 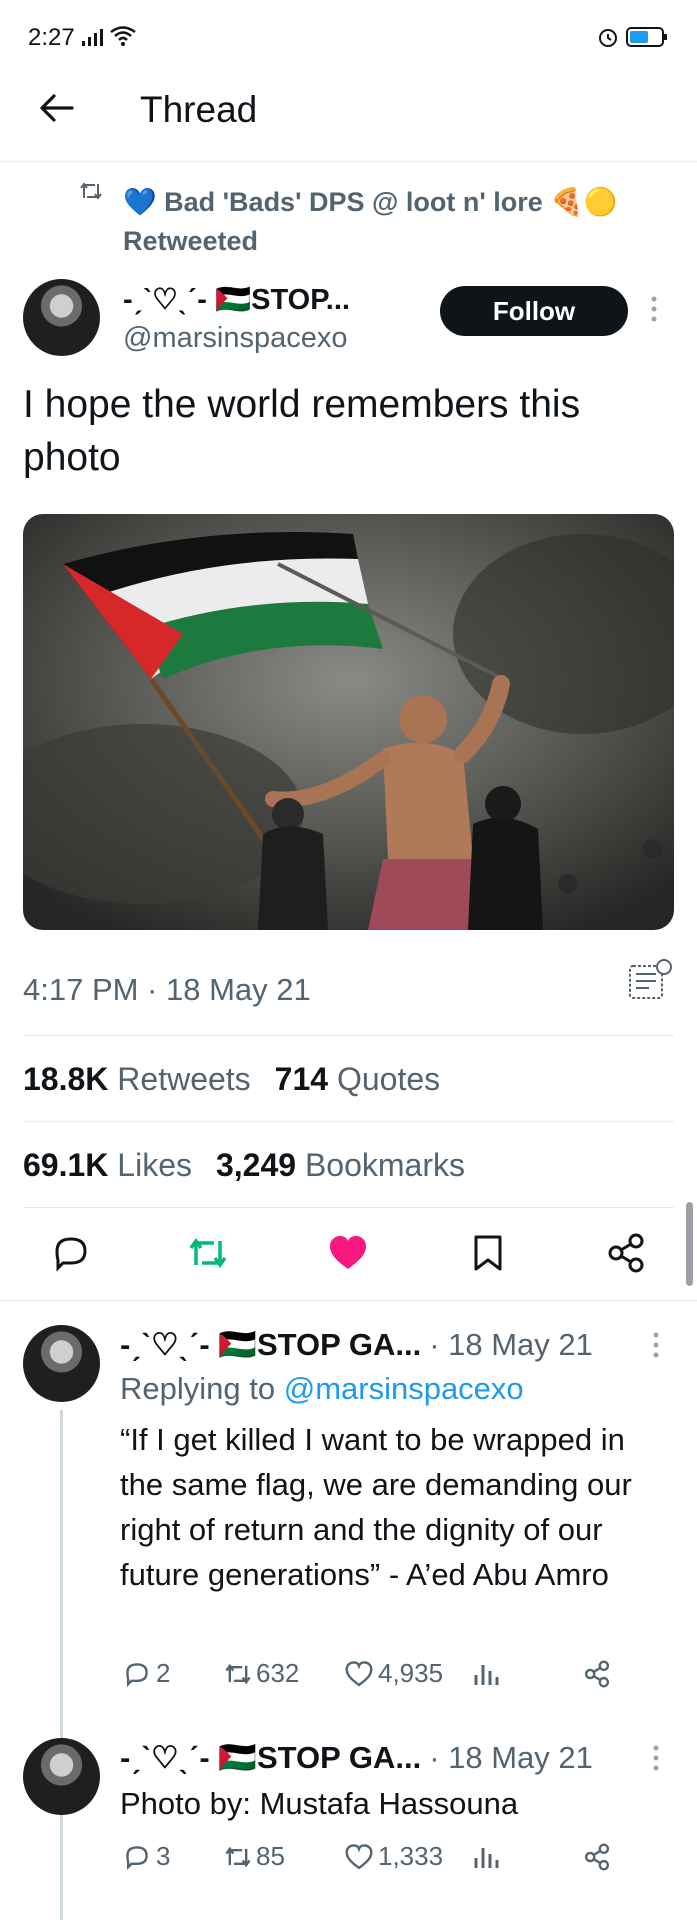 I want to click on reply-comment-button: 2, so click(x=172, y=1673).